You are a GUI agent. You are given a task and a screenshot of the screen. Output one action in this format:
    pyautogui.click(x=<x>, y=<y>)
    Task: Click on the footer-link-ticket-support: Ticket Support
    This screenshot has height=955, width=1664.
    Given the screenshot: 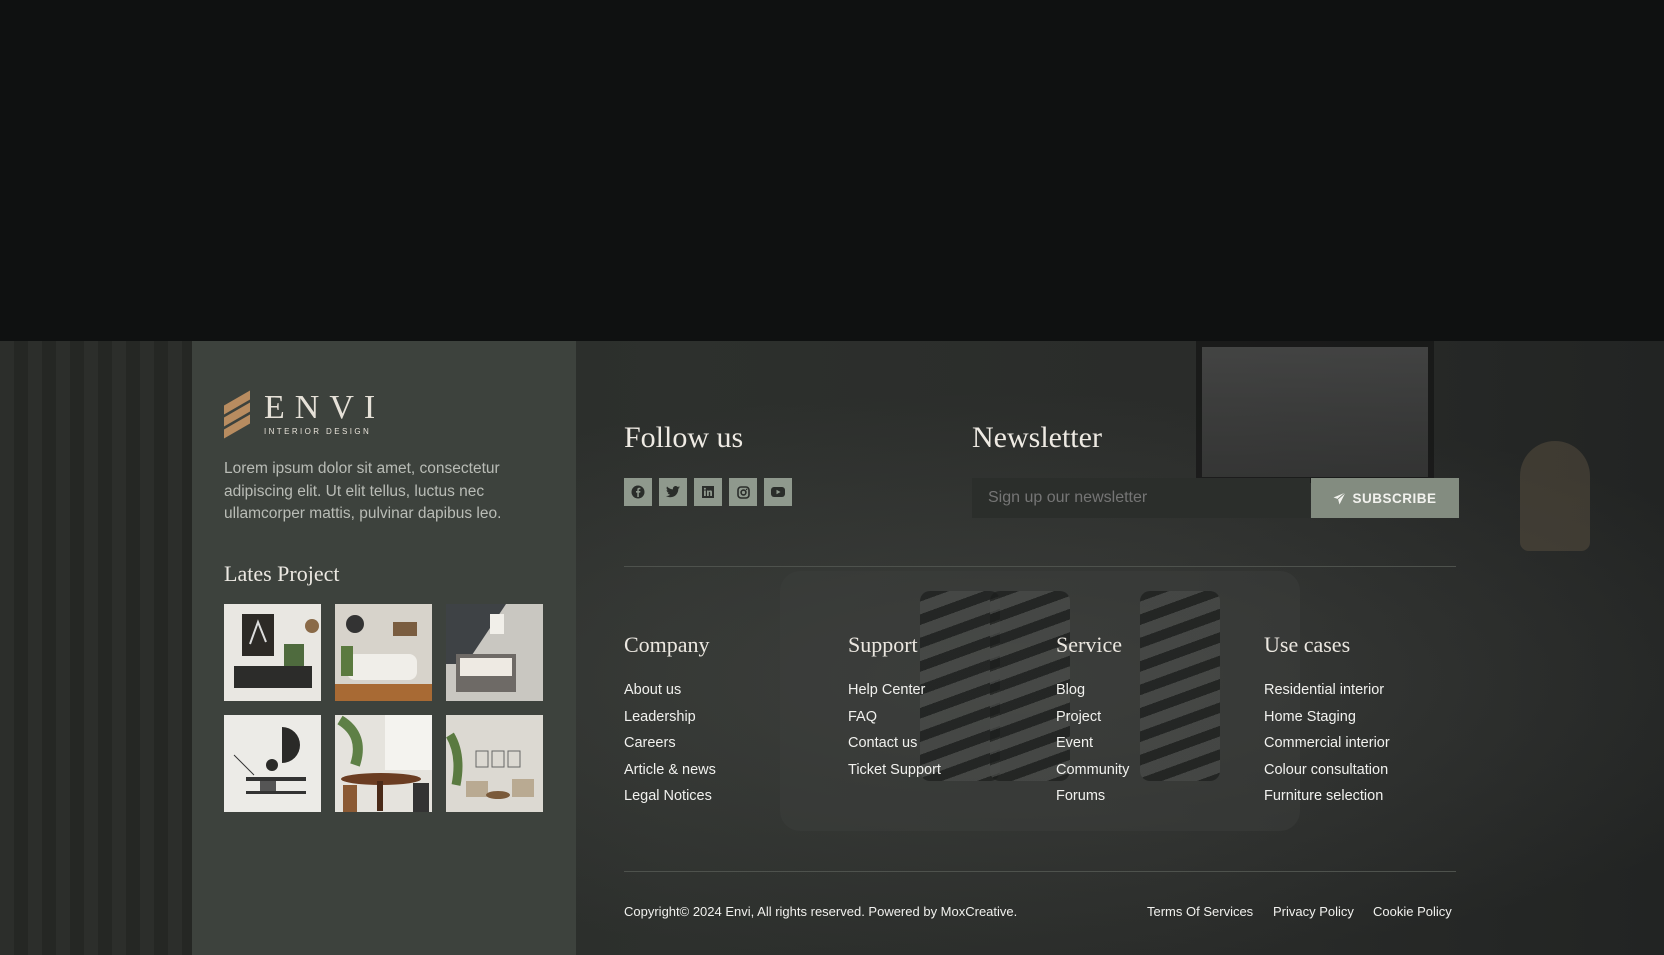 What is the action you would take?
    pyautogui.click(x=894, y=774)
    